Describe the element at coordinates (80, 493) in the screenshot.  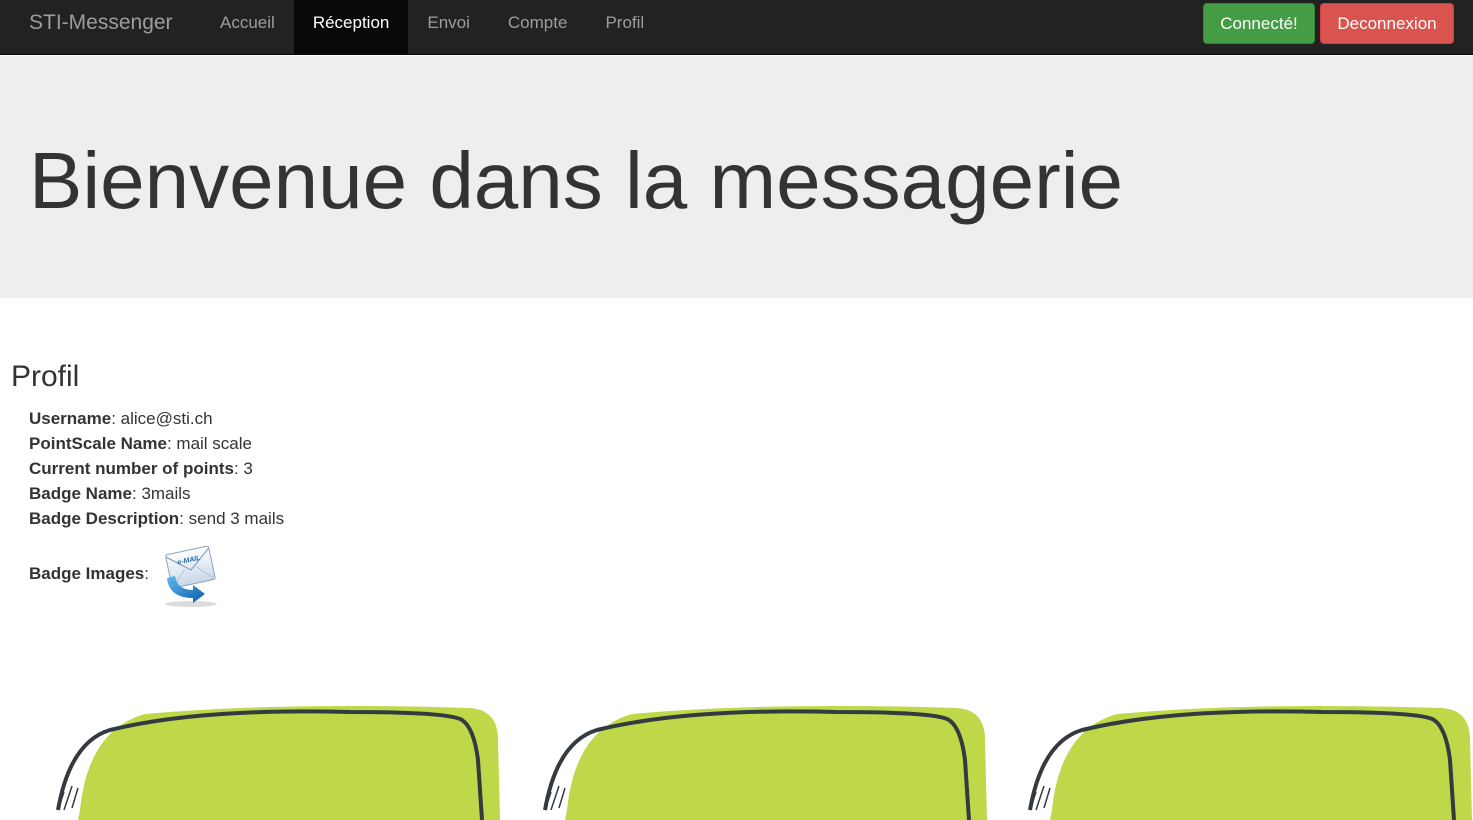
I see `field-label: Badge Name` at that location.